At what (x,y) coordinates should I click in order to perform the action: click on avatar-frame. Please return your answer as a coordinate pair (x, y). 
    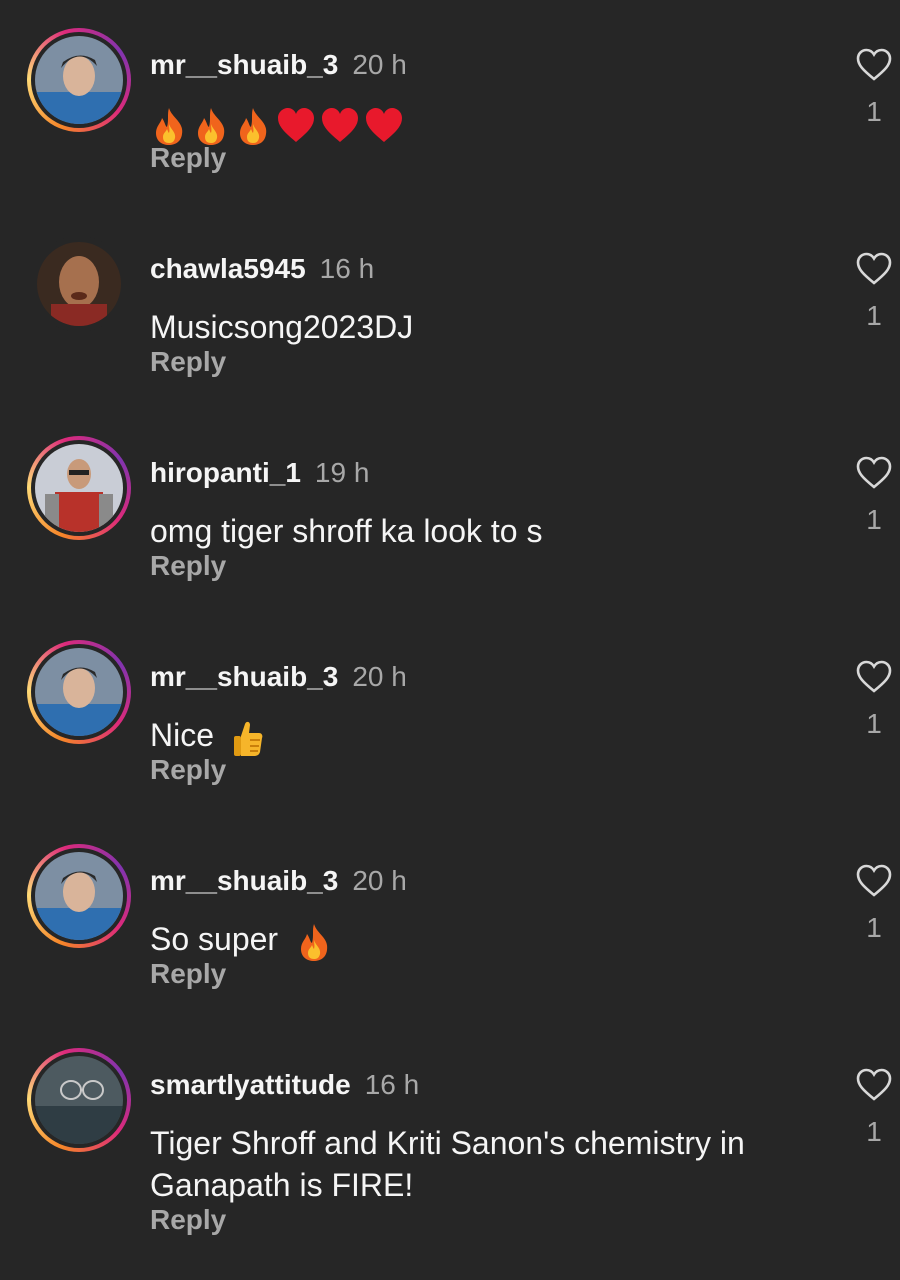
    Looking at the image, I should click on (79, 284).